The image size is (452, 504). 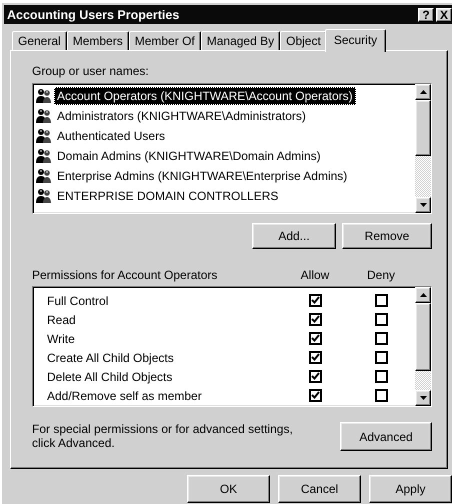 What do you see at coordinates (228, 489) in the screenshot?
I see `ok-button: OK` at bounding box center [228, 489].